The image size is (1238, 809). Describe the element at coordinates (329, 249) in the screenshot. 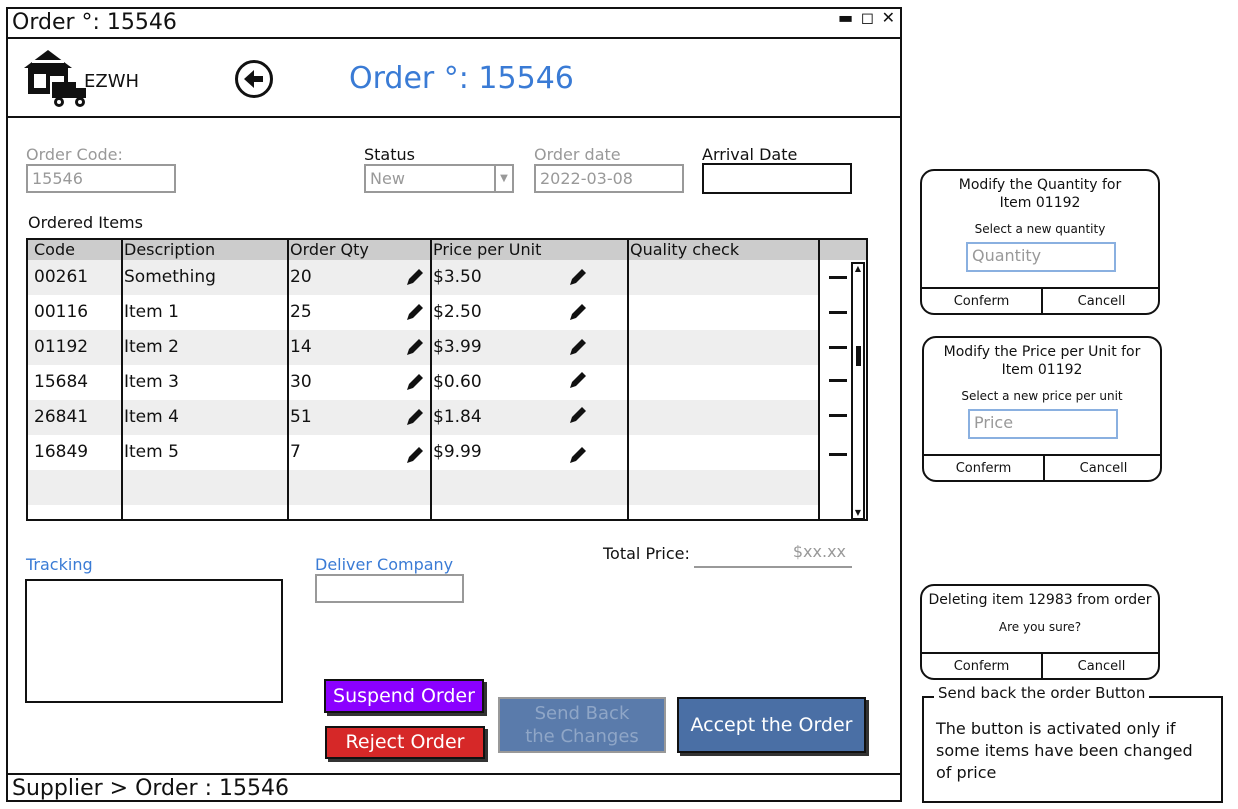

I see `column-header-qty: Order Qty` at that location.